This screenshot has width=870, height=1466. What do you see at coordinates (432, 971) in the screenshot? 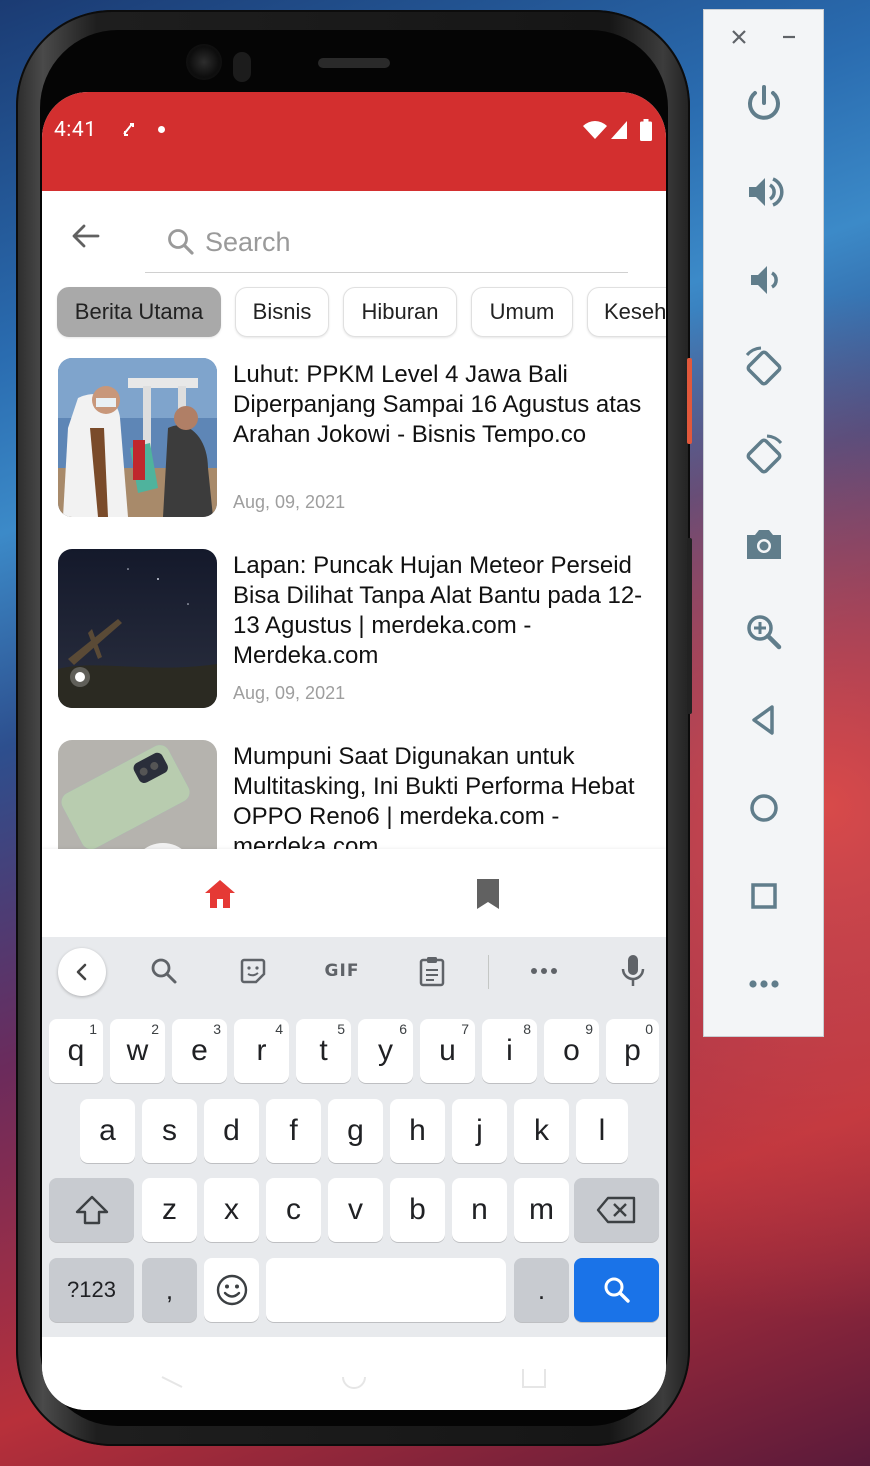
I see `keyboard-clipboard-button` at bounding box center [432, 971].